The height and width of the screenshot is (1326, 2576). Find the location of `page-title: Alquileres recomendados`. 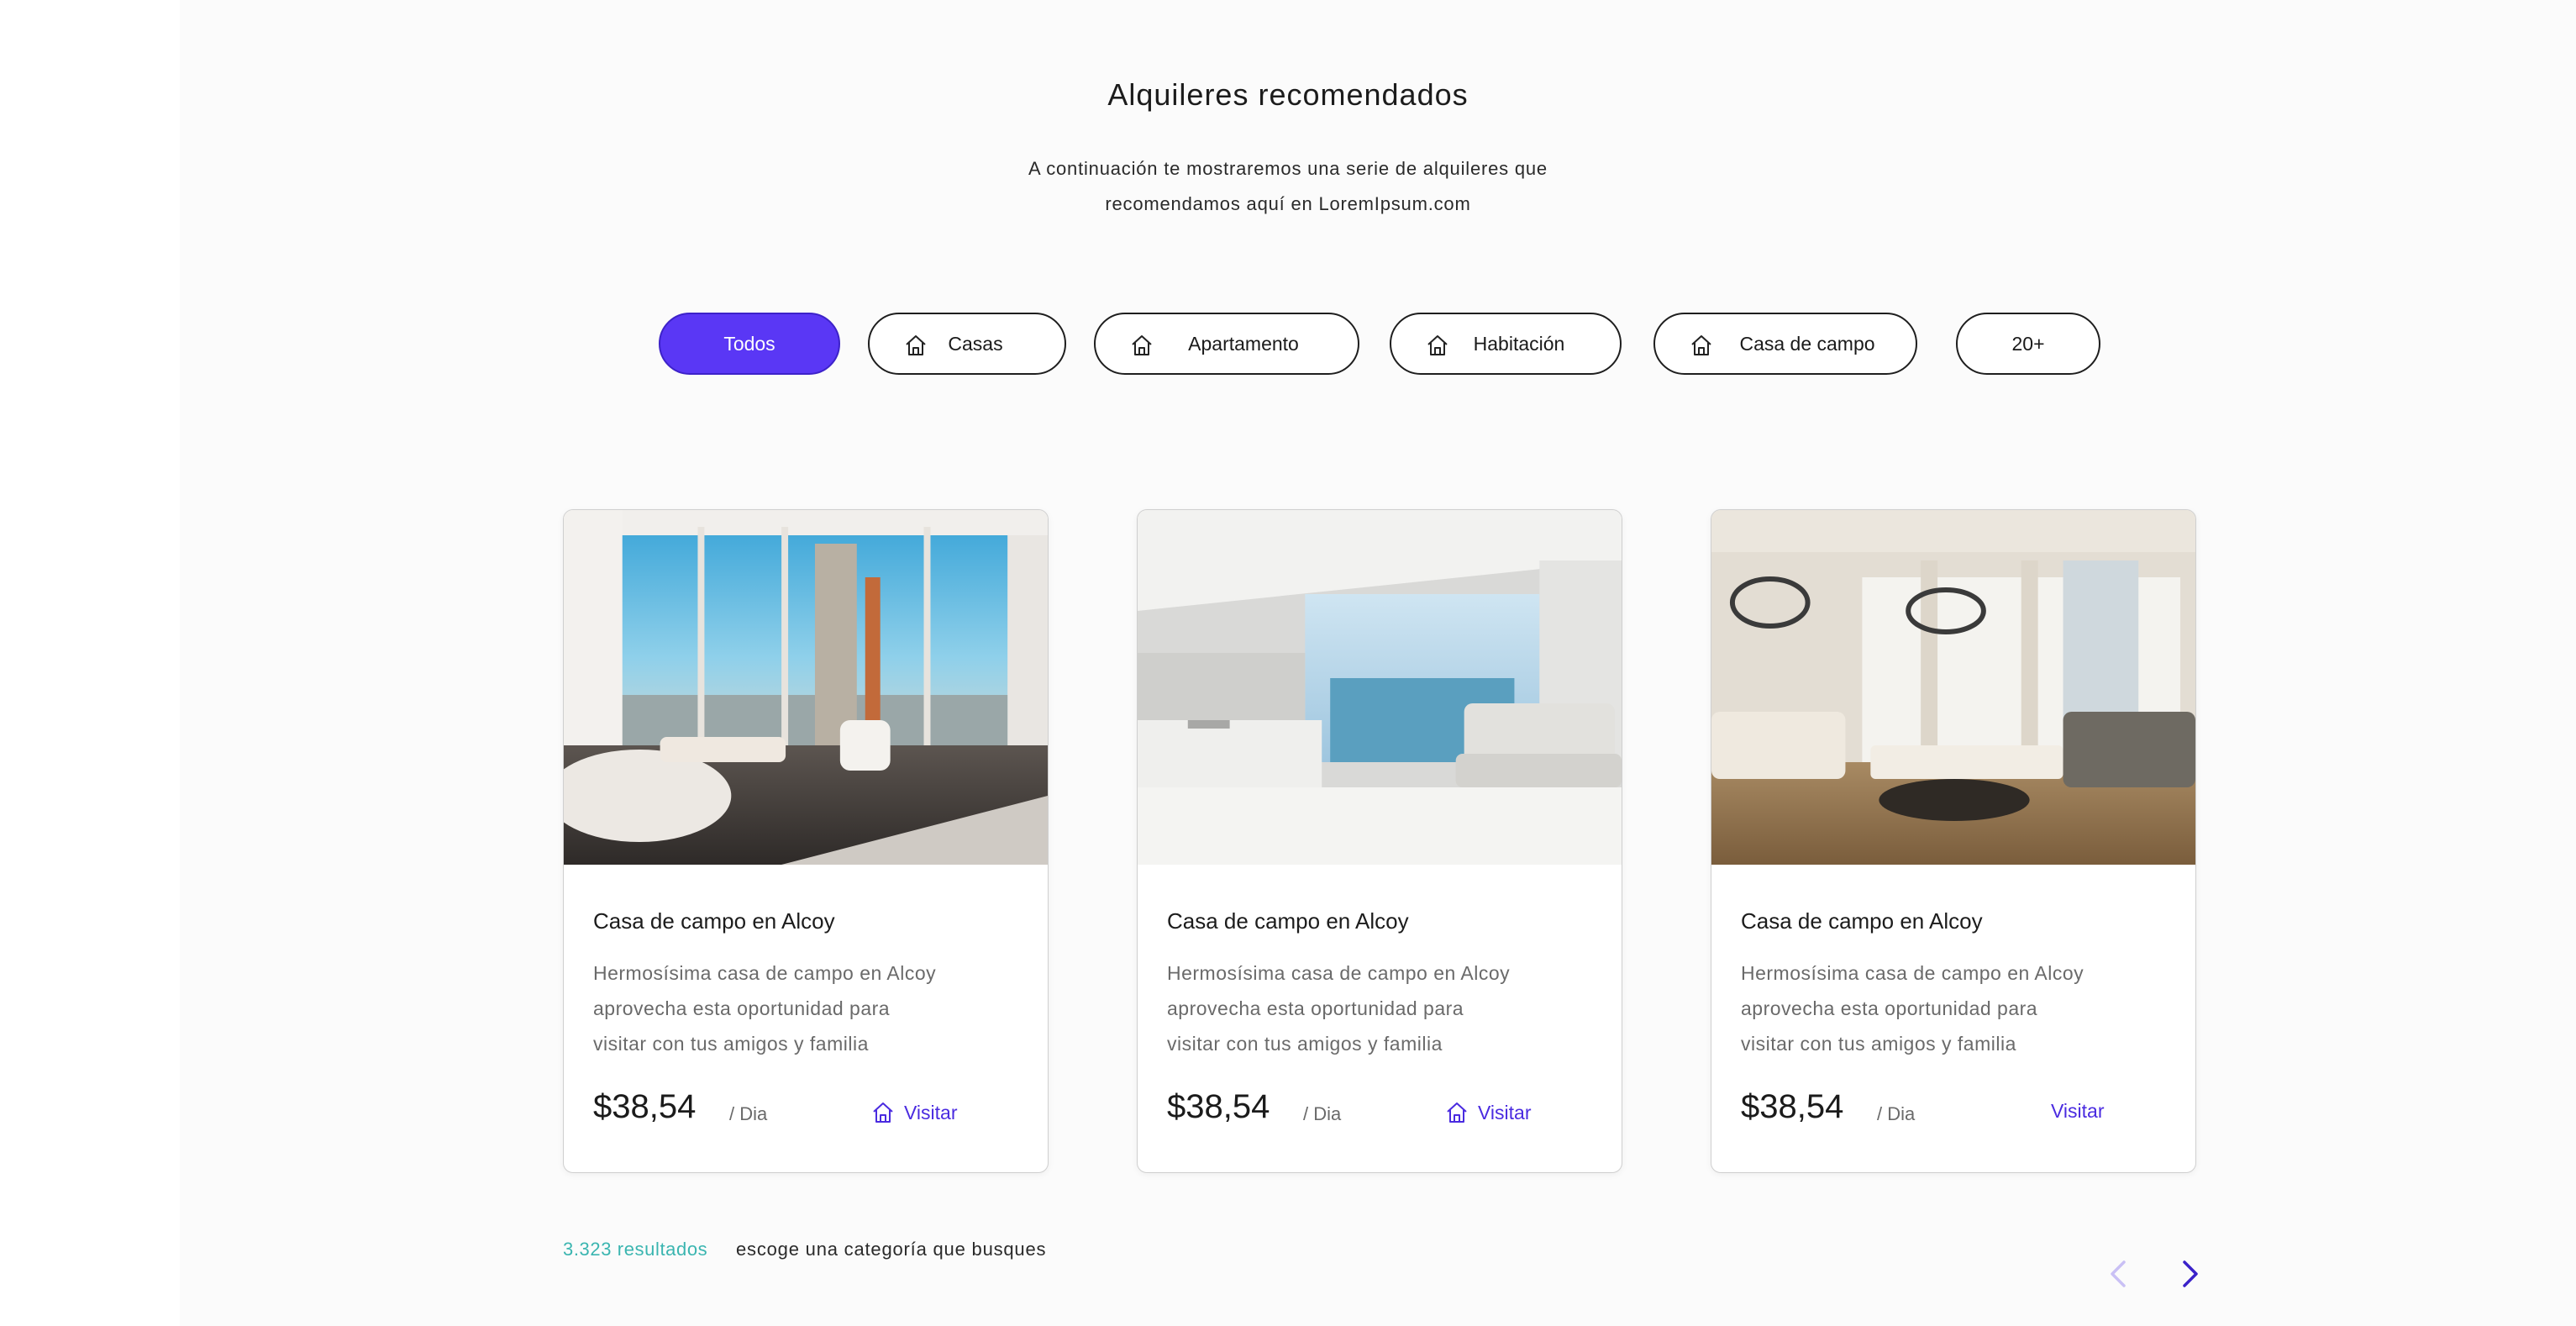

page-title: Alquileres recomendados is located at coordinates (1288, 94).